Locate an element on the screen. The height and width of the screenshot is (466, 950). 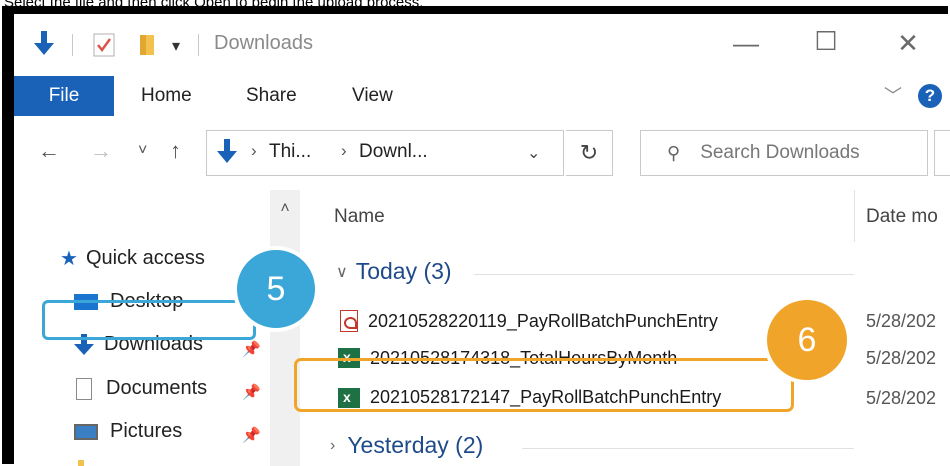
address-bar: › Thi... › Downl... ⌄ is located at coordinates (385, 153).